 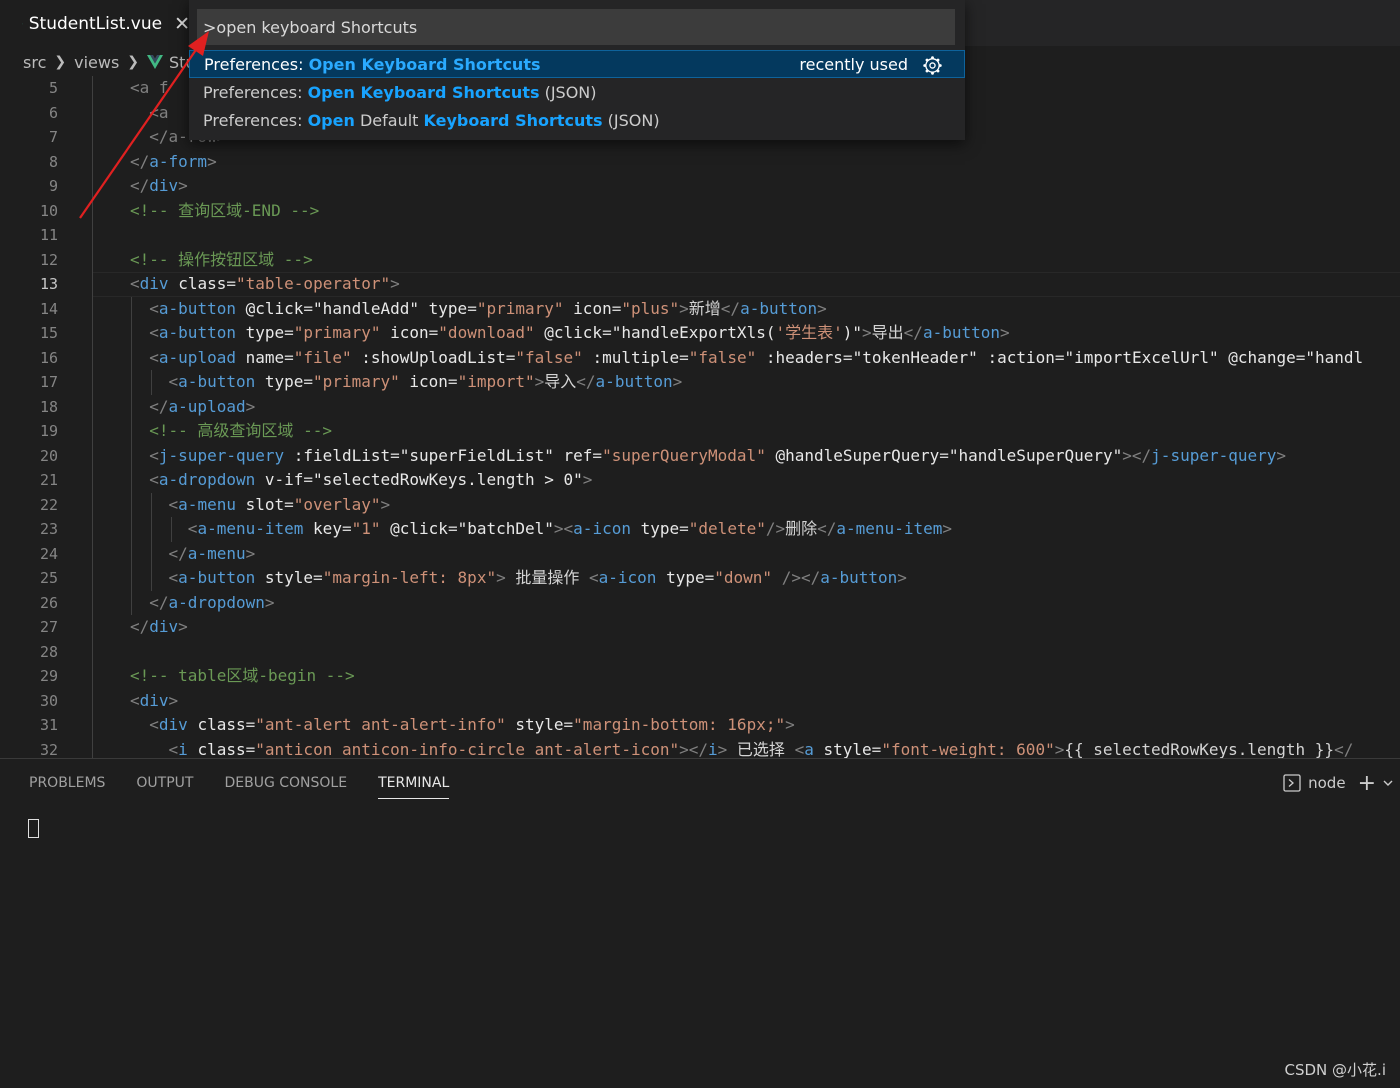 I want to click on editor-tab-studentlist: StudentList.vue ✕, so click(x=95, y=24).